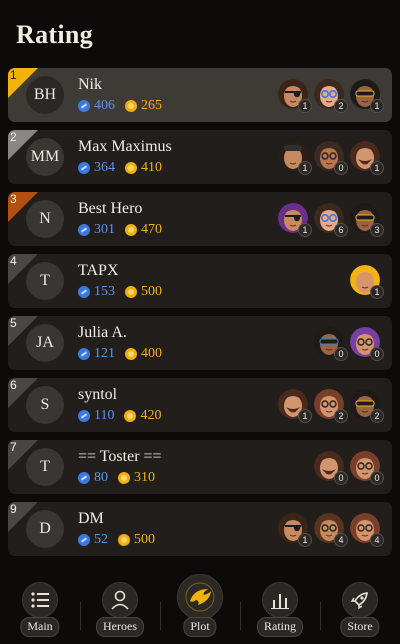 This screenshot has height=644, width=400. What do you see at coordinates (200, 95) in the screenshot?
I see `rating-row: 1 BH Nik 406 265 1 2 1` at bounding box center [200, 95].